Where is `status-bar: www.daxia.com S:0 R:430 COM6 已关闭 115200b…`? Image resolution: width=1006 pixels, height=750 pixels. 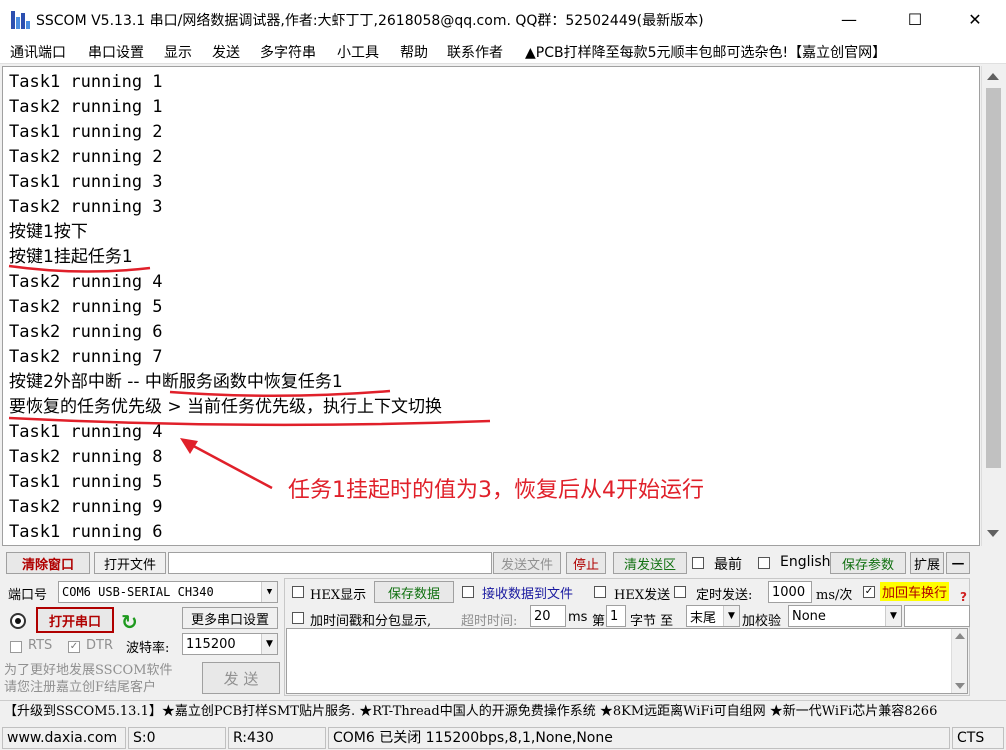 status-bar: www.daxia.com S:0 R:430 COM6 已关闭 115200b… is located at coordinates (503, 738).